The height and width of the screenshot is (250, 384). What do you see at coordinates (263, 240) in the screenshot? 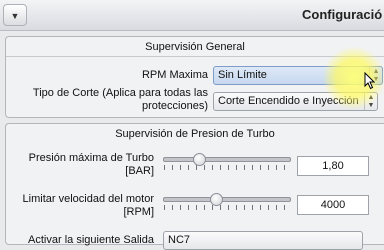
I see `output-select: NC7` at bounding box center [263, 240].